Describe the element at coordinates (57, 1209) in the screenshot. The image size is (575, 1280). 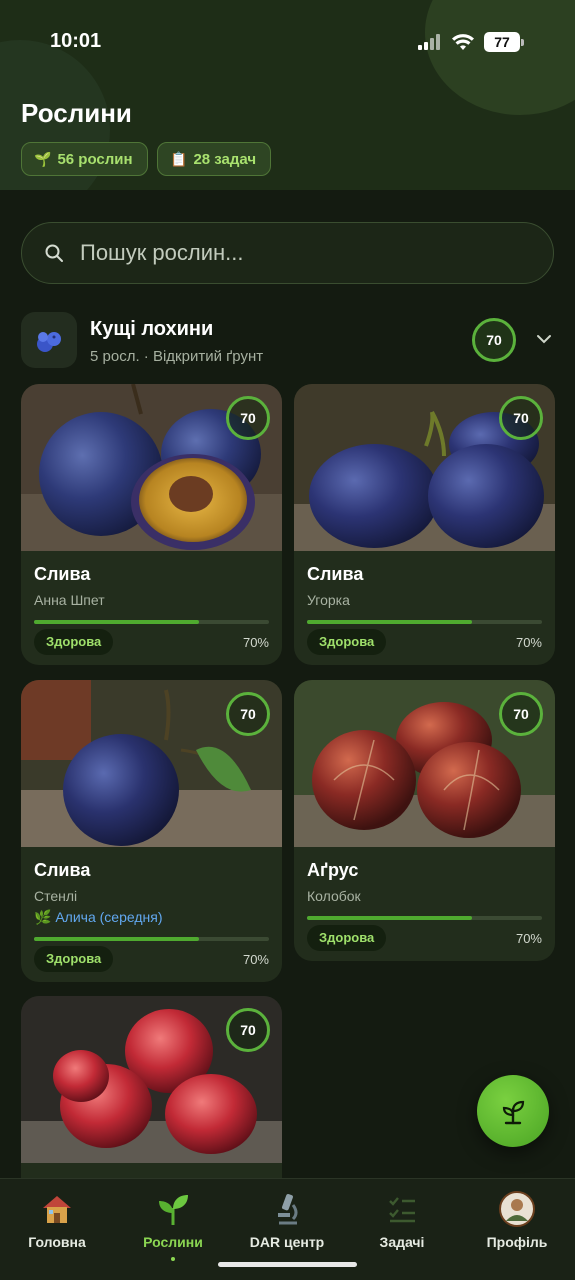
I see `house-icon` at that location.